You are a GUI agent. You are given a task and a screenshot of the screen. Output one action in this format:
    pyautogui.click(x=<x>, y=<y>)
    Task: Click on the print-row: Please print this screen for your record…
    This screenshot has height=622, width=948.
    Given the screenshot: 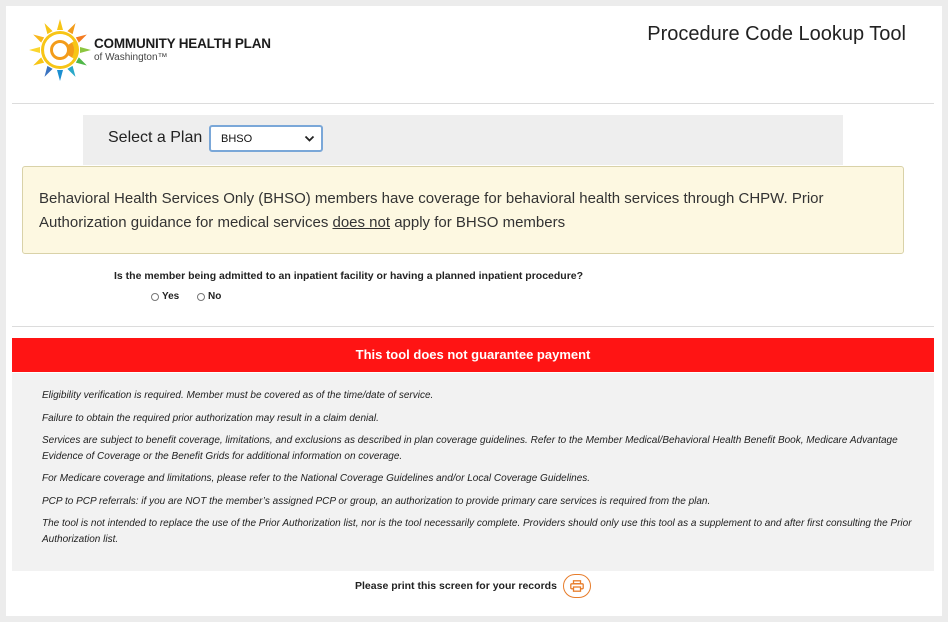 What is the action you would take?
    pyautogui.click(x=474, y=587)
    